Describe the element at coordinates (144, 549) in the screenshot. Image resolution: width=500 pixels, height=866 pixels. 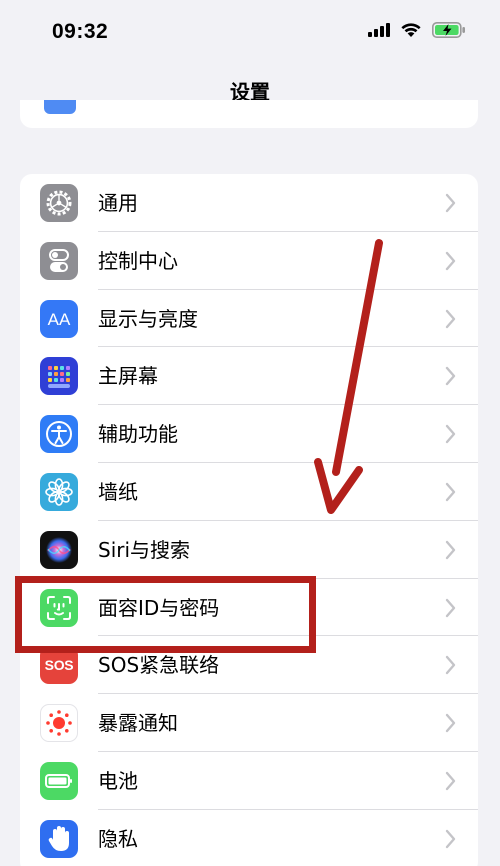
I see `settings-row-label: Siri与搜索` at that location.